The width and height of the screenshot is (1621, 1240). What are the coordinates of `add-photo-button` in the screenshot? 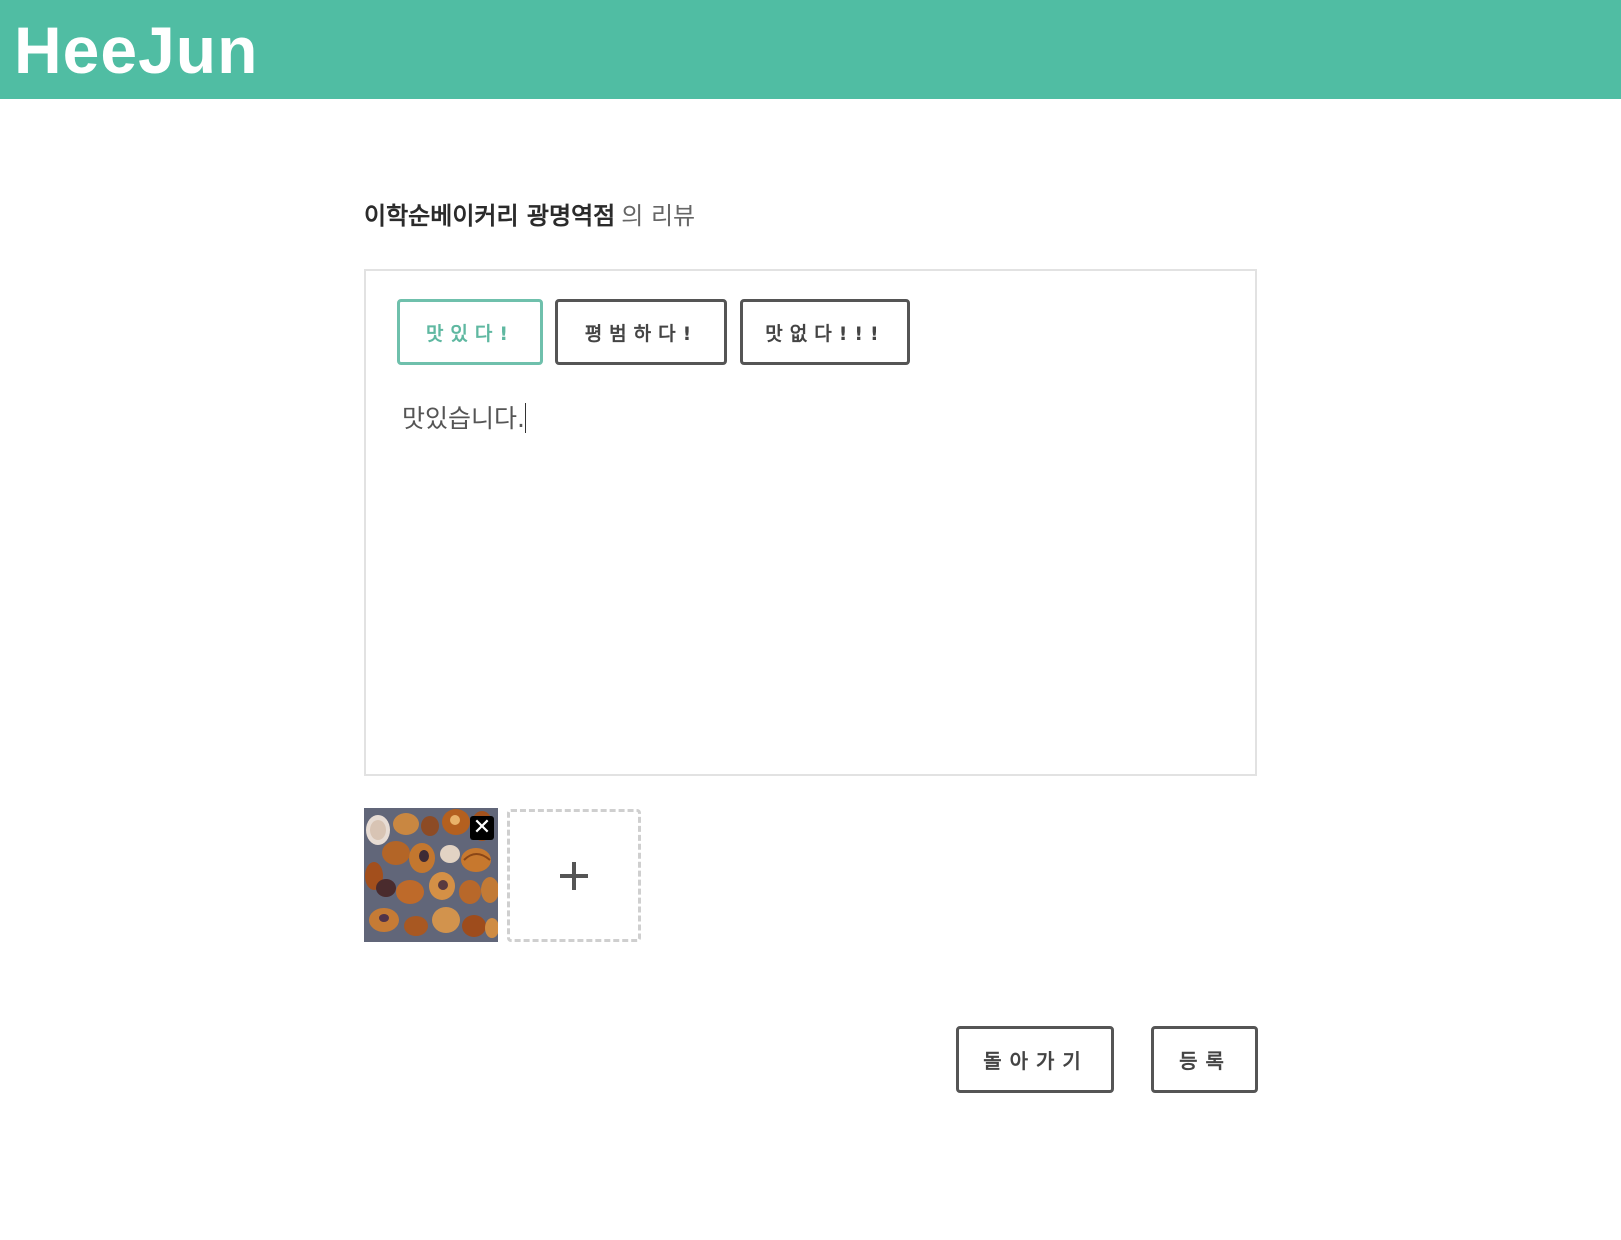 It's located at (574, 875).